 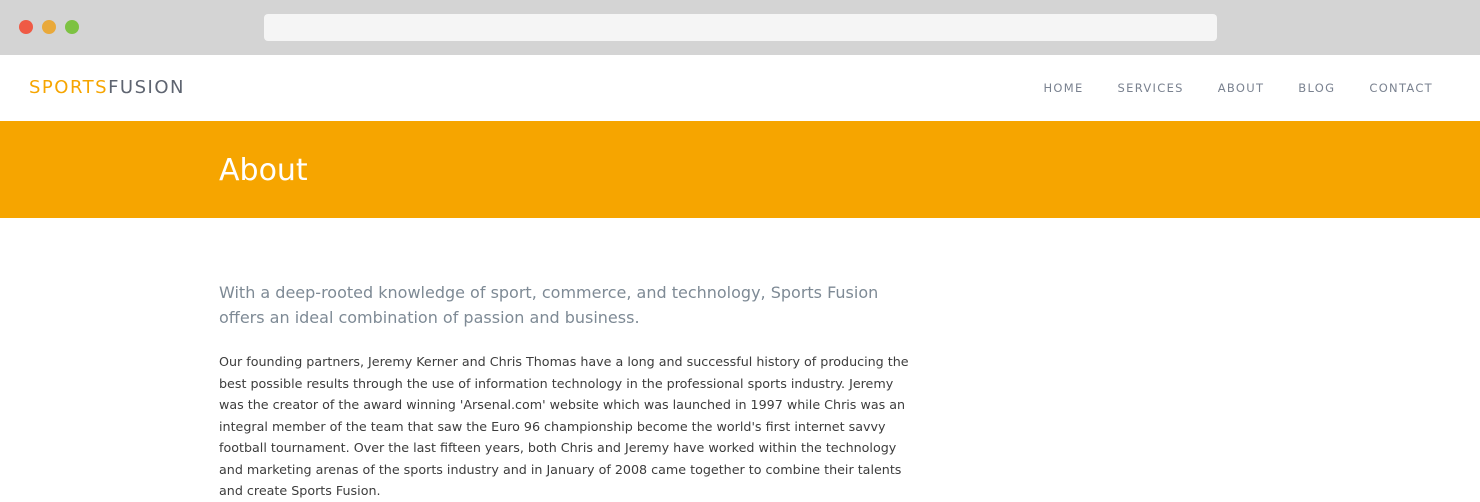 I want to click on maximize-window-icon, so click(x=72, y=27).